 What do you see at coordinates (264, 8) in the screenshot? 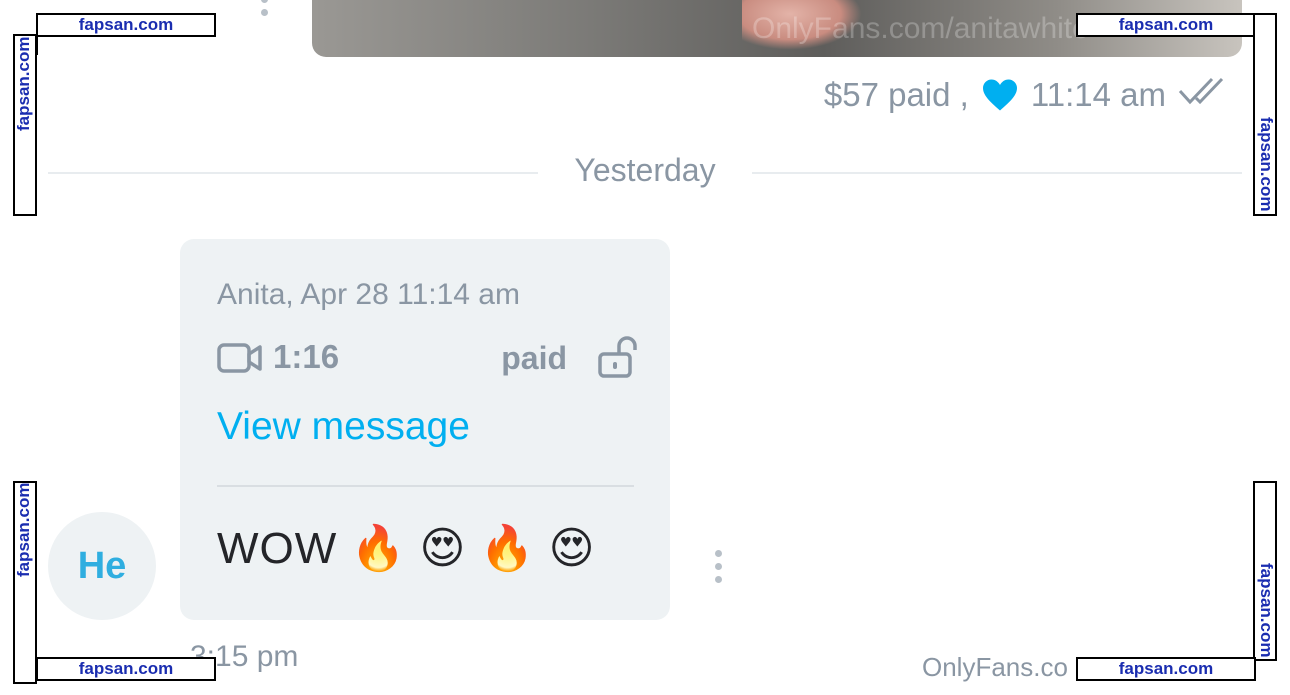
I see `message-options-icon` at bounding box center [264, 8].